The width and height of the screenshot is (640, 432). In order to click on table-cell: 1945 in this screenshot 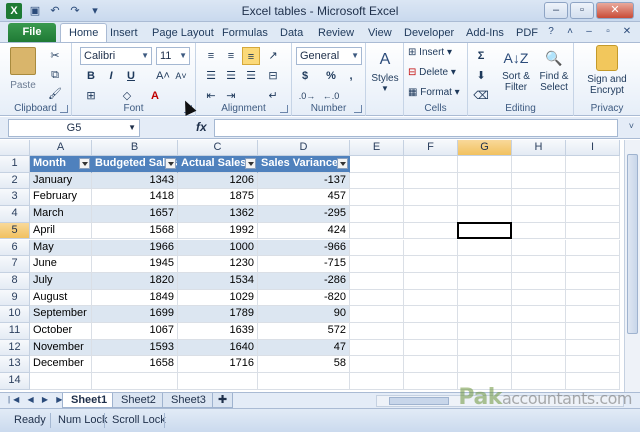, I will do `click(135, 264)`.